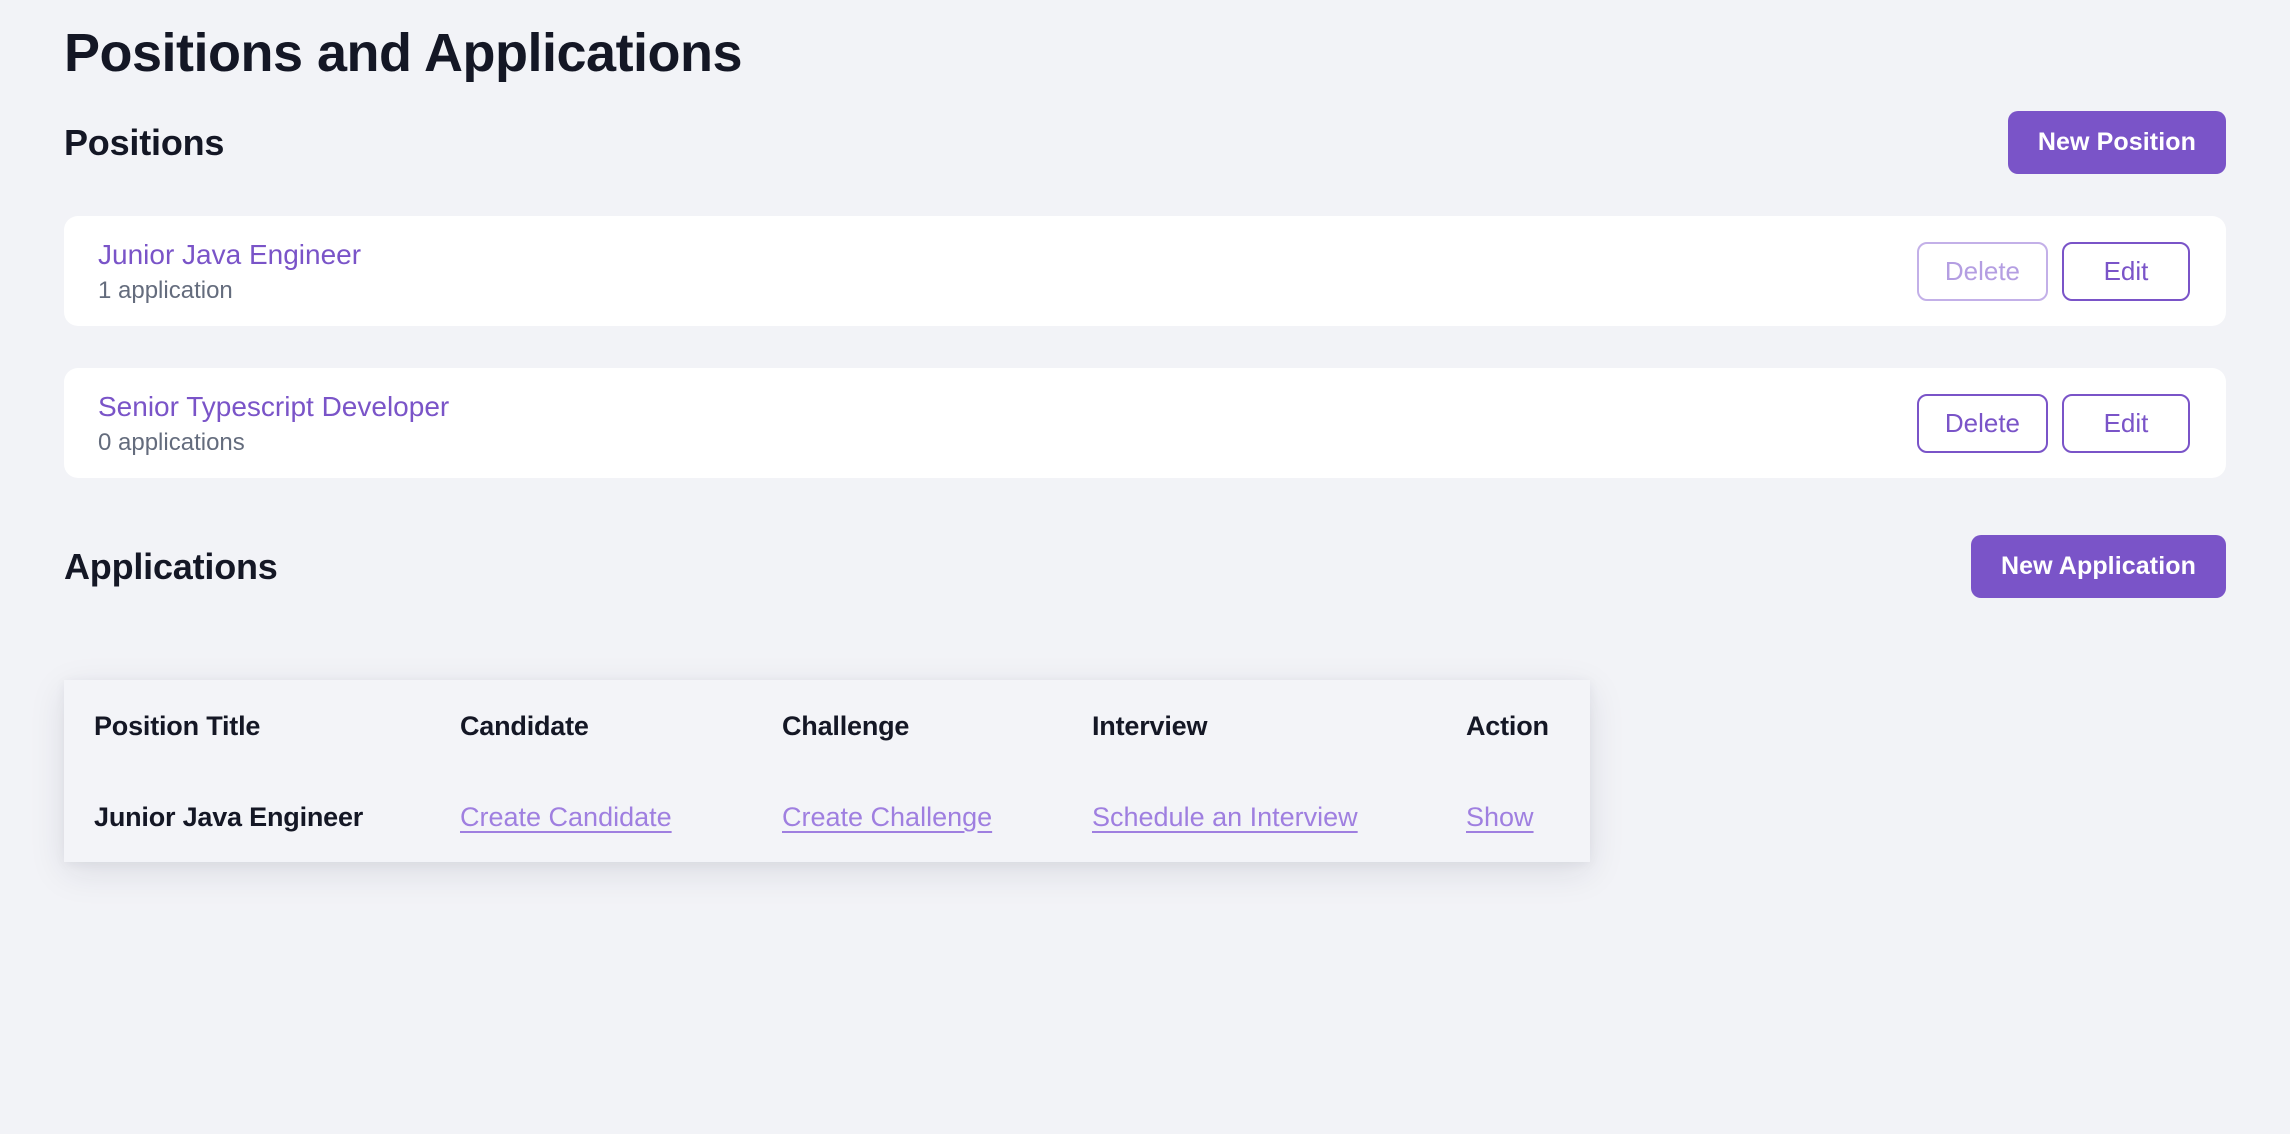  Describe the element at coordinates (403, 53) in the screenshot. I see `page-title: Positions and Applications` at that location.